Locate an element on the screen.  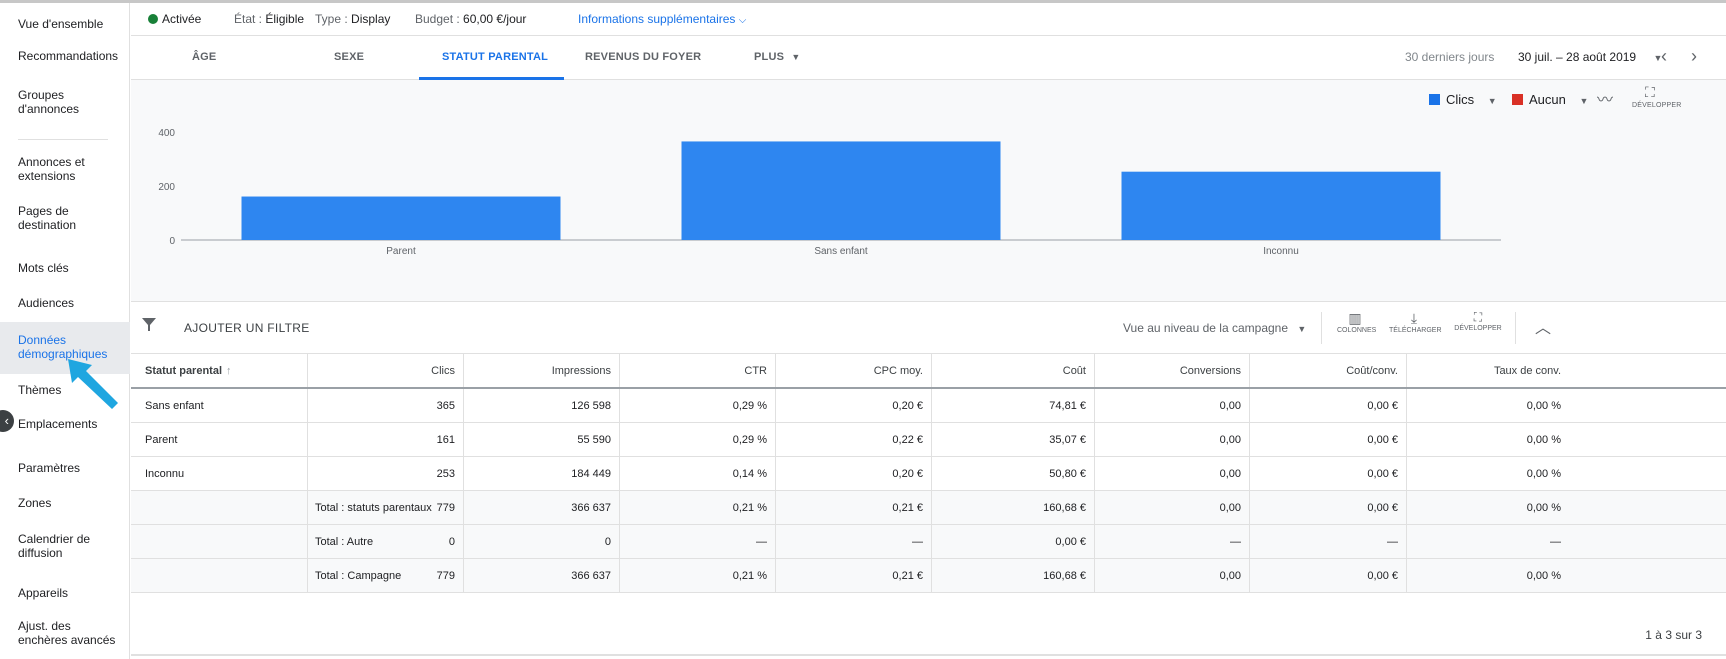
more-info-link: Informations supplémentaires ⌵ is located at coordinates (662, 19).